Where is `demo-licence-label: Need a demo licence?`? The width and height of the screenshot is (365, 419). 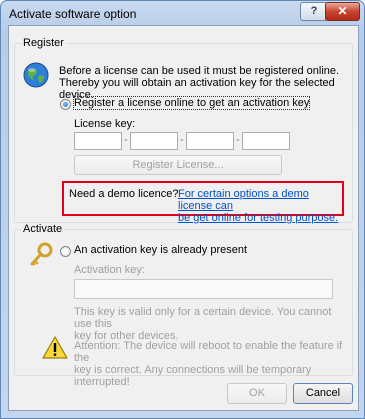 demo-licence-label: Need a demo licence? is located at coordinates (124, 194).